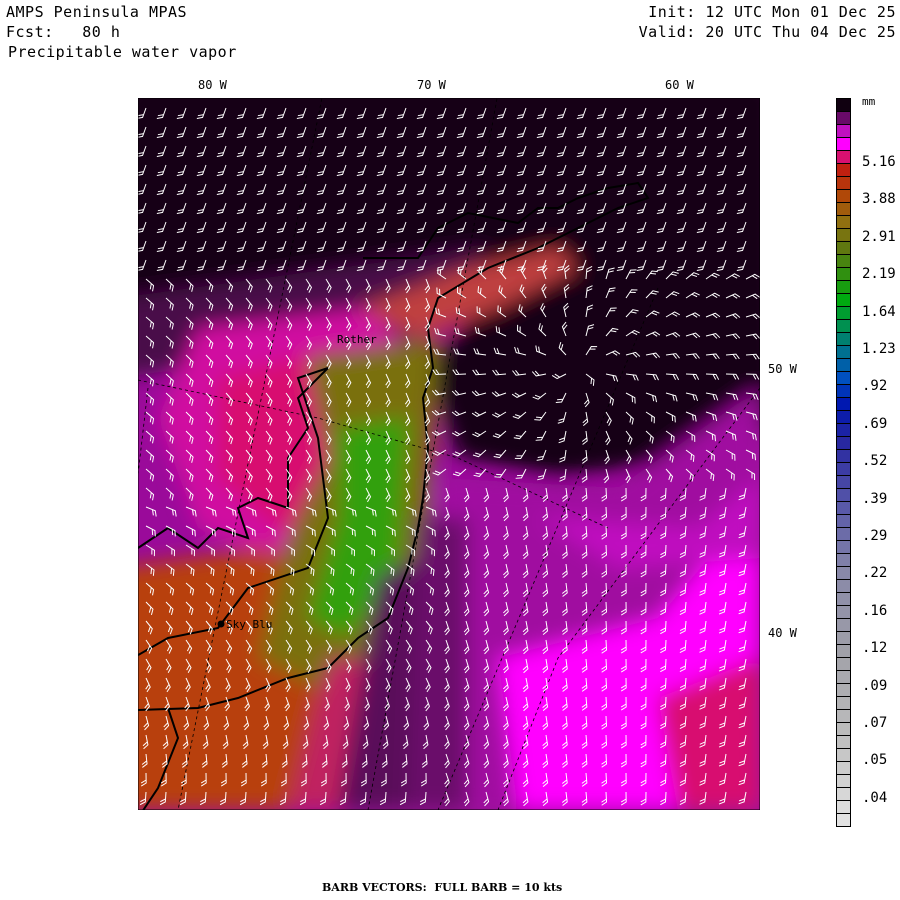  What do you see at coordinates (879, 311) in the screenshot?
I see `colorbar-label: 1.64` at bounding box center [879, 311].